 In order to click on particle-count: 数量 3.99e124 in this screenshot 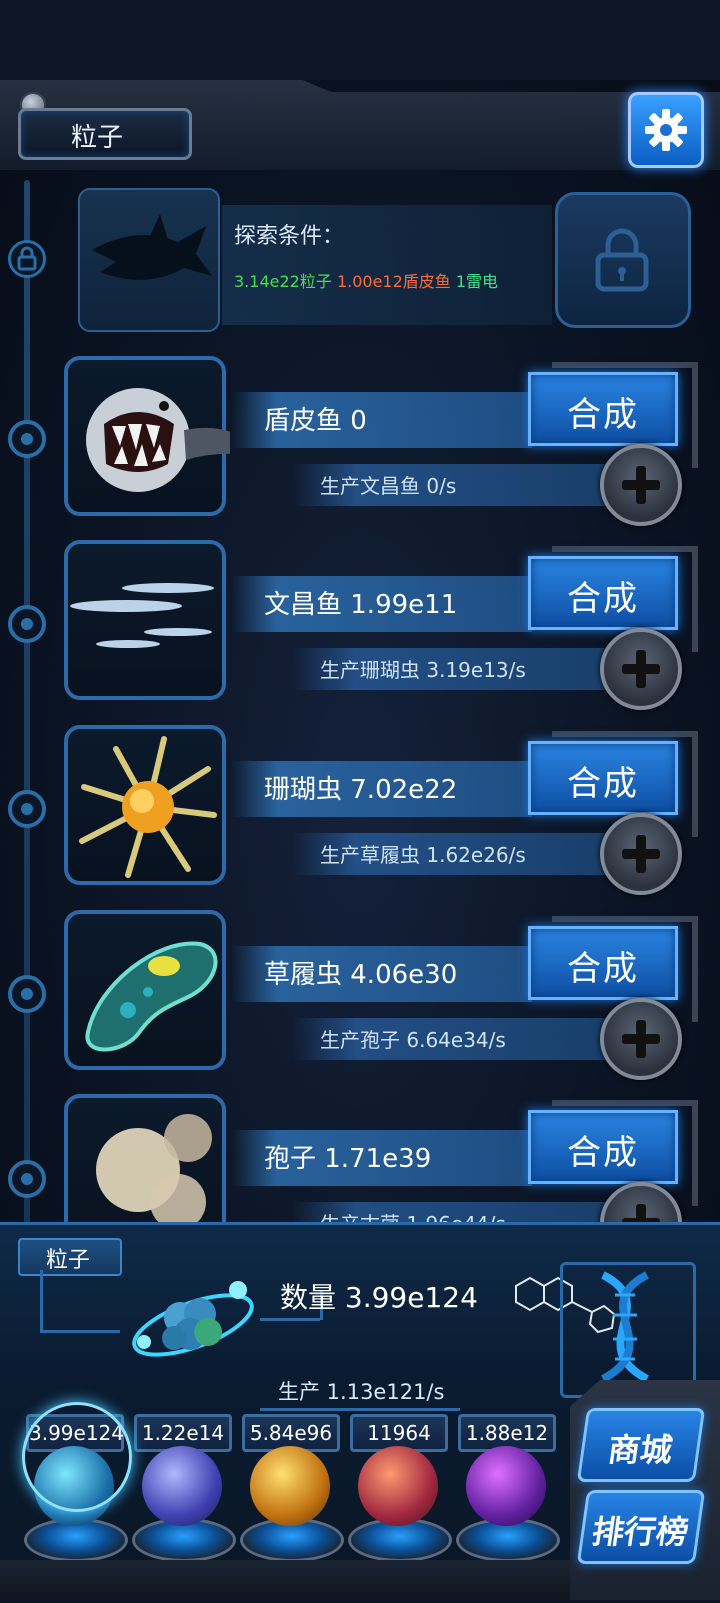, I will do `click(379, 1297)`.